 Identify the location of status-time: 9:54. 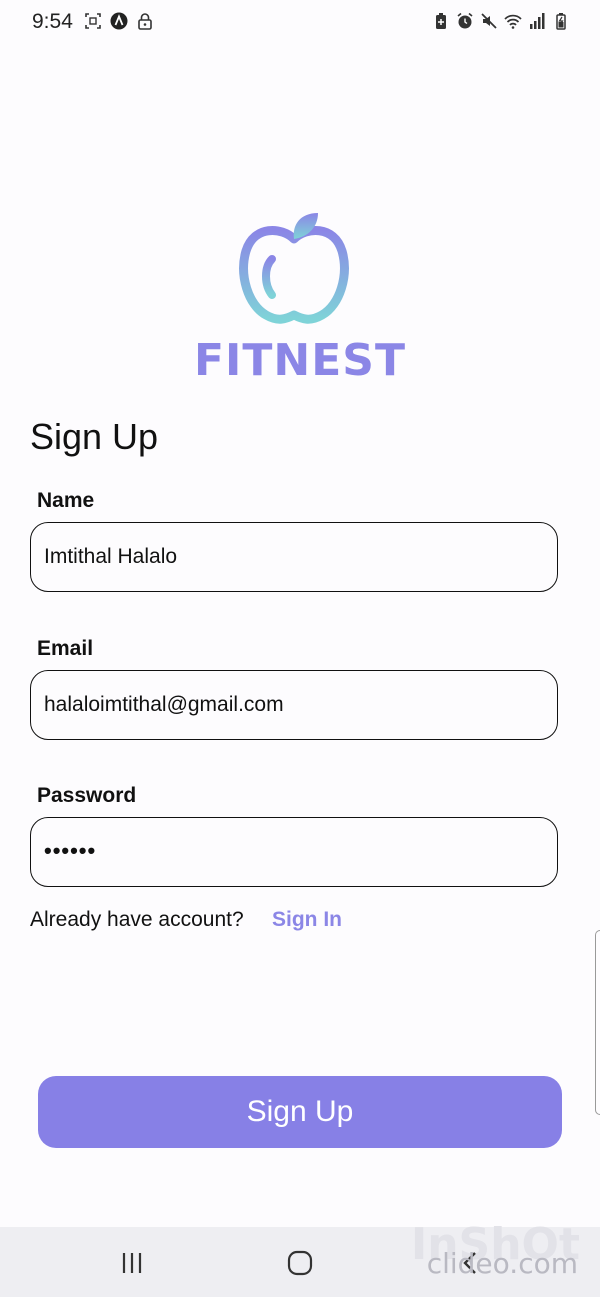
(52, 21).